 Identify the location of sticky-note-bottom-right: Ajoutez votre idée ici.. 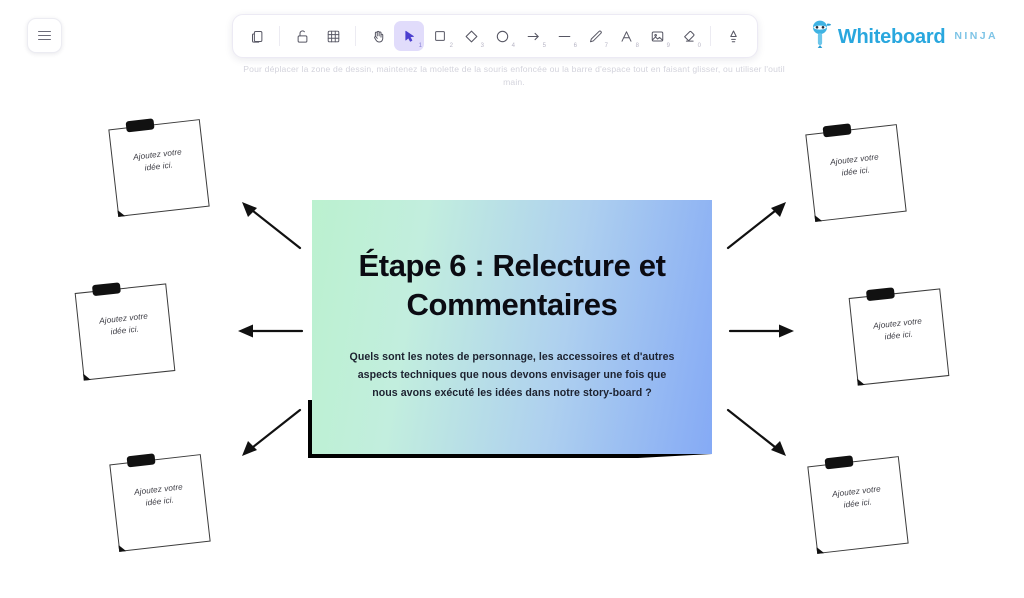
(858, 504).